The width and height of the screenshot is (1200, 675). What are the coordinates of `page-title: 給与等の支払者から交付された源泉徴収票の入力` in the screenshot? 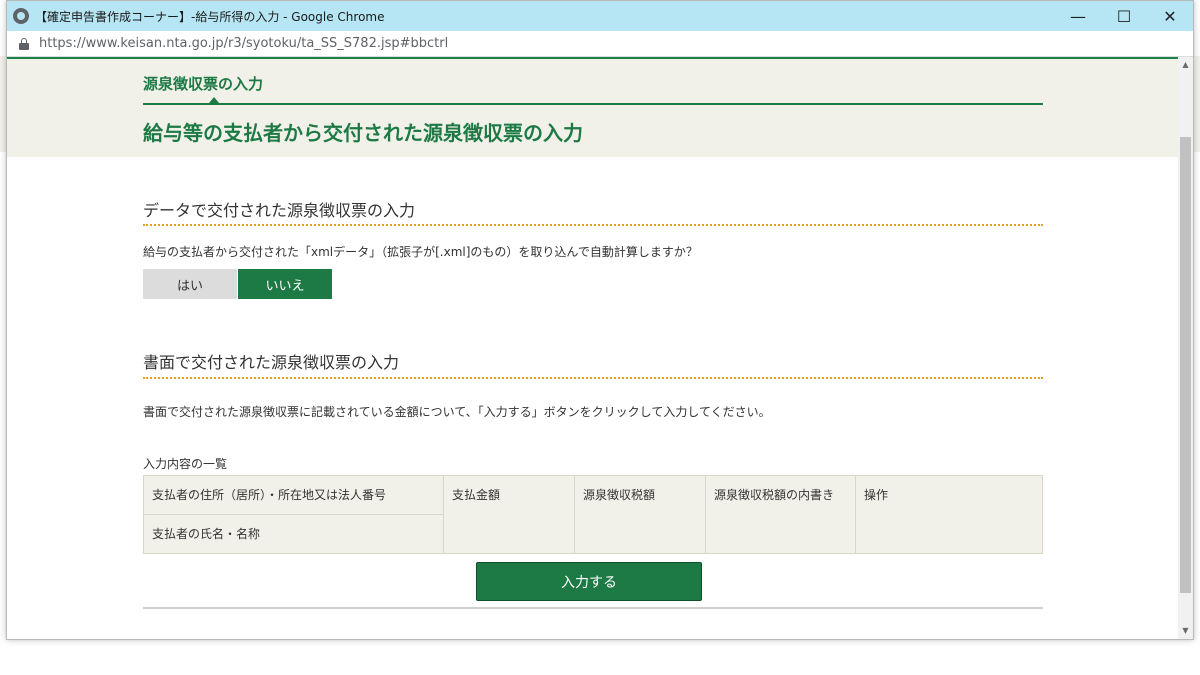 It's located at (363, 133).